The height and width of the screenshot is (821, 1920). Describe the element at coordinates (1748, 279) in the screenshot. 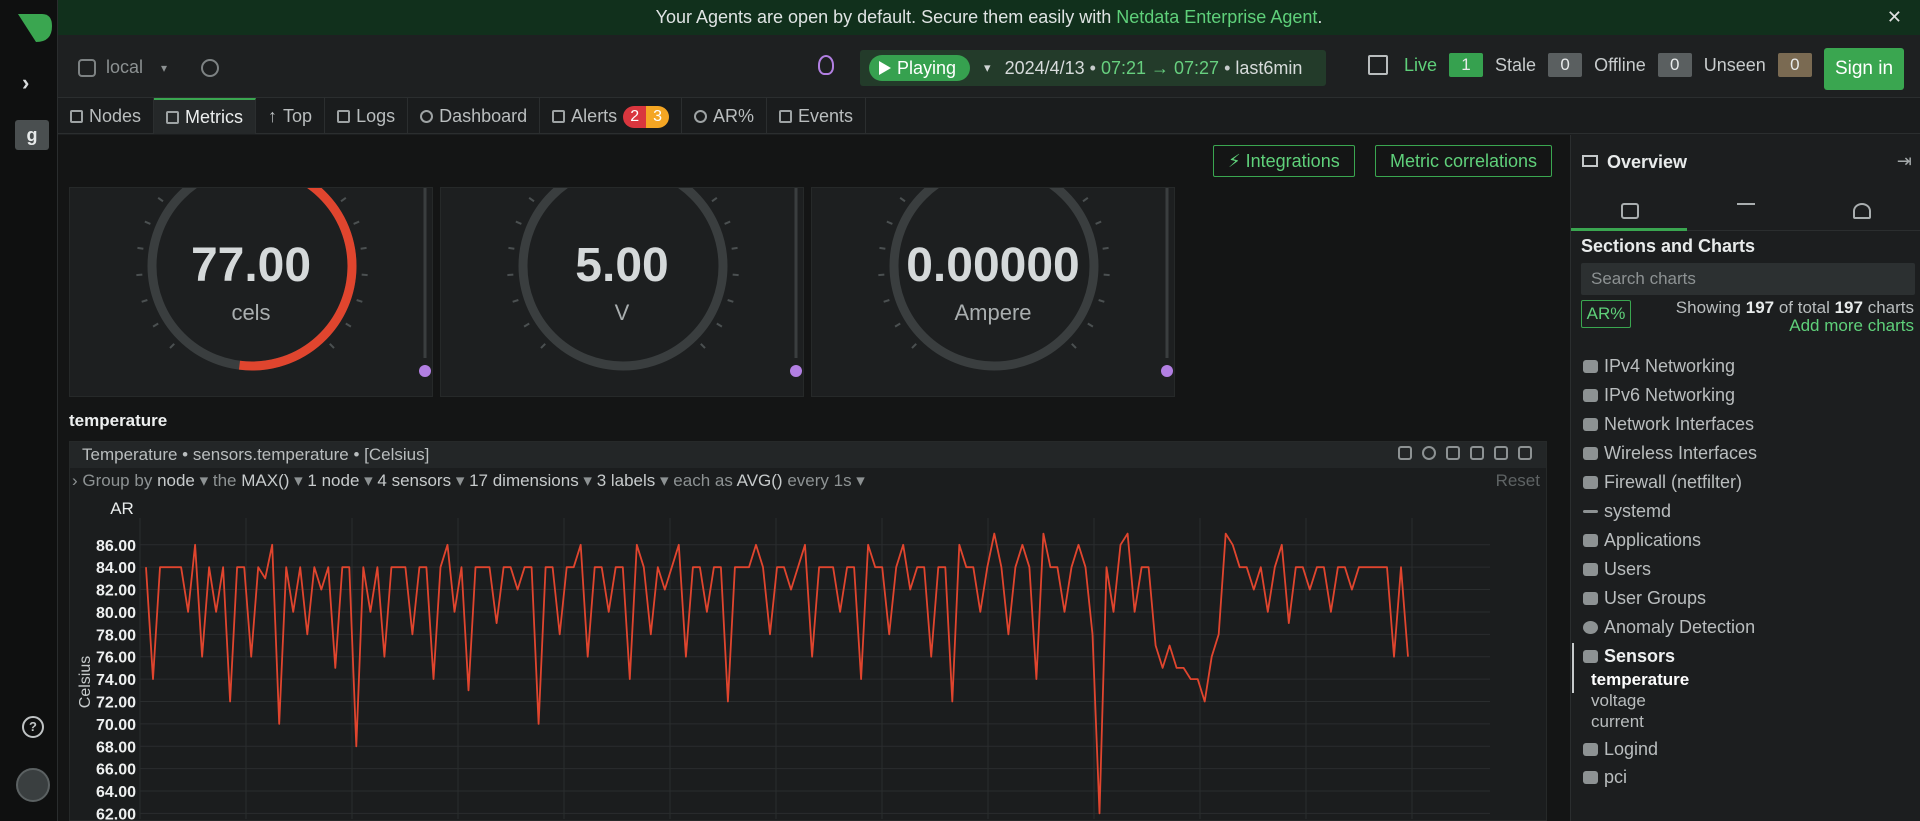

I see `search-charts-input: Search charts` at that location.